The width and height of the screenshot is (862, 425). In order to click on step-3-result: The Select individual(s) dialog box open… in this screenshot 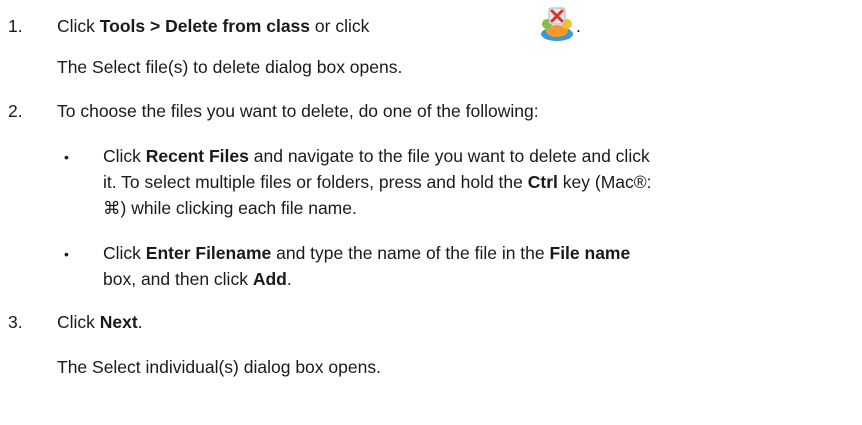, I will do `click(219, 367)`.